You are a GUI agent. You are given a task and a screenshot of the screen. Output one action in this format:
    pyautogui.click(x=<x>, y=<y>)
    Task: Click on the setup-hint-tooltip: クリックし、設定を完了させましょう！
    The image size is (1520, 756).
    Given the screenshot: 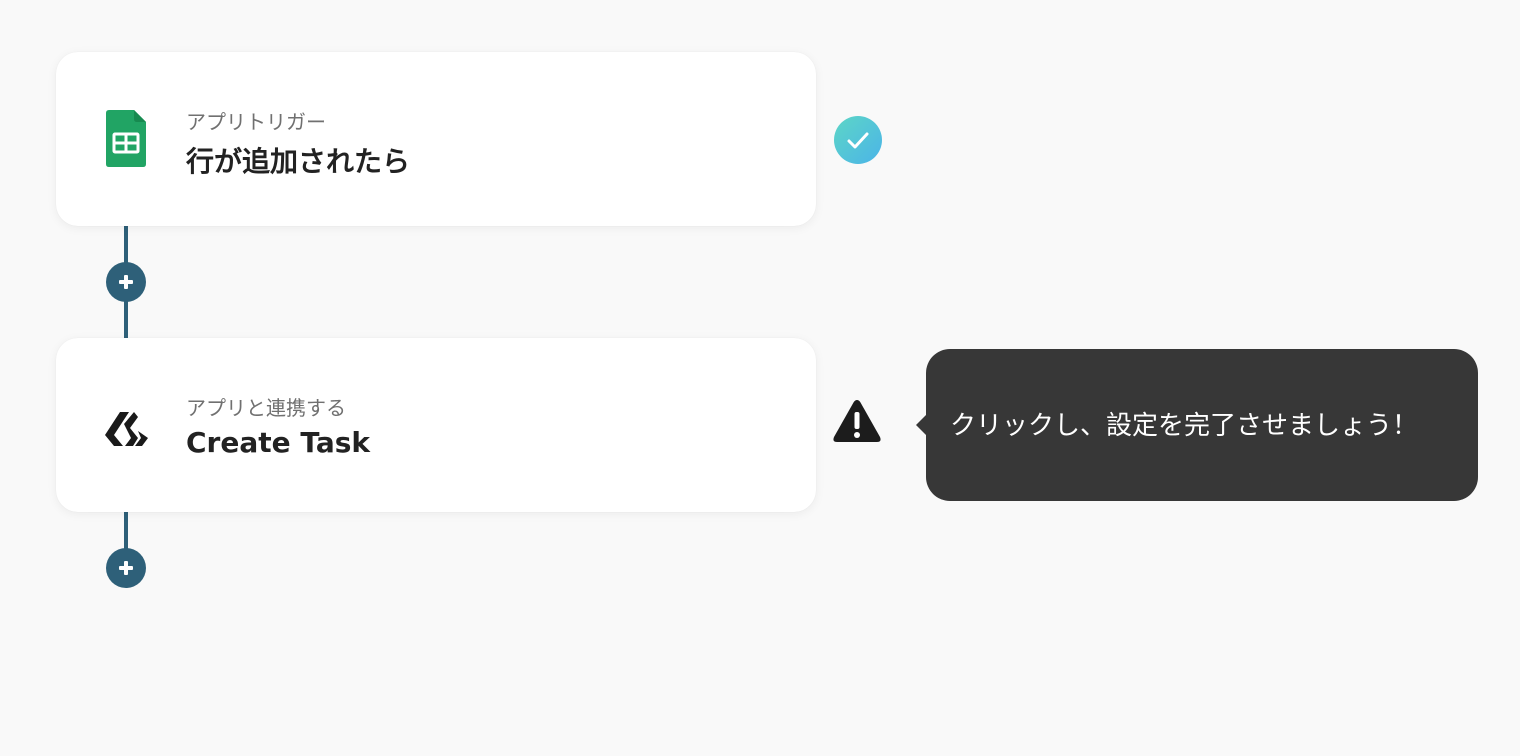 What is the action you would take?
    pyautogui.click(x=1202, y=425)
    